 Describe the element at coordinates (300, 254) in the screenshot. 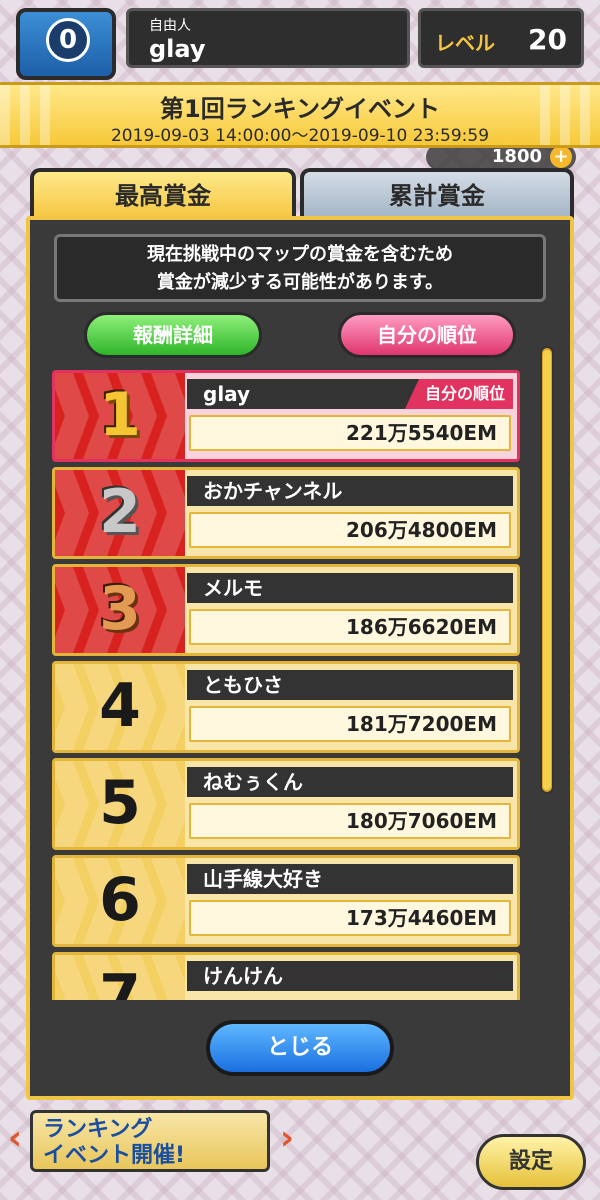

I see `notice-line-1: 現在挑戦中のマップの賞金を含むため` at that location.